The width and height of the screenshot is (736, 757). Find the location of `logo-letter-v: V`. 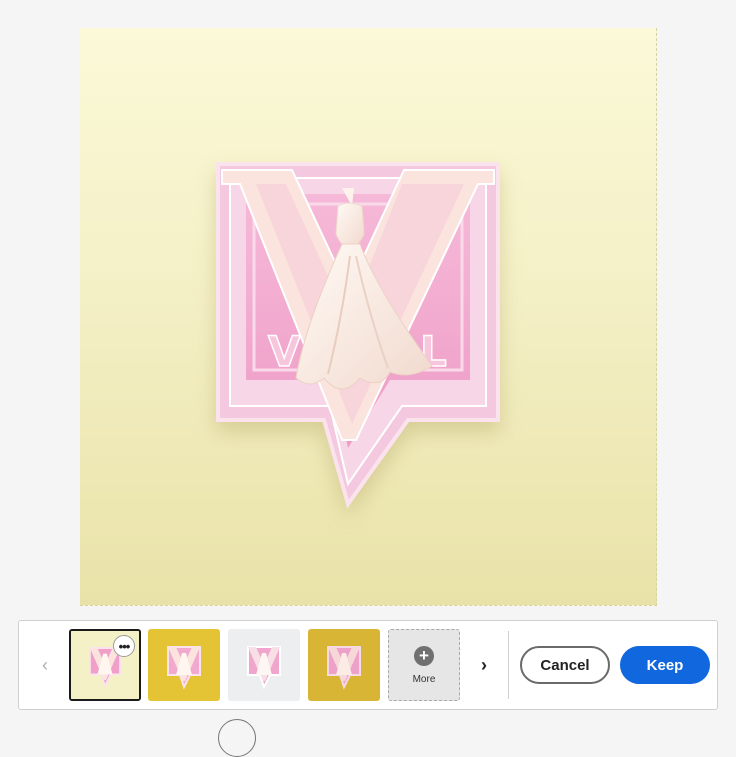

logo-letter-v: V is located at coordinates (284, 351).